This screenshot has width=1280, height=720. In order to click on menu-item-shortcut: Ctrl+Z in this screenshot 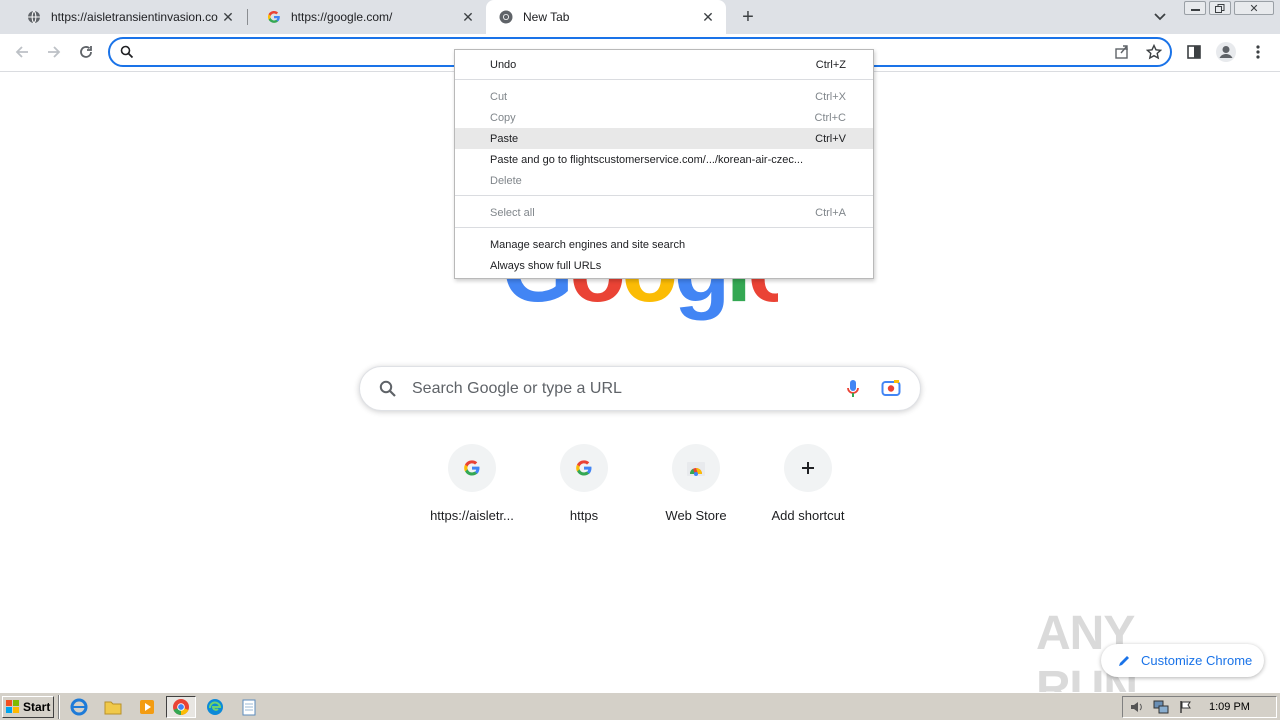, I will do `click(830, 64)`.